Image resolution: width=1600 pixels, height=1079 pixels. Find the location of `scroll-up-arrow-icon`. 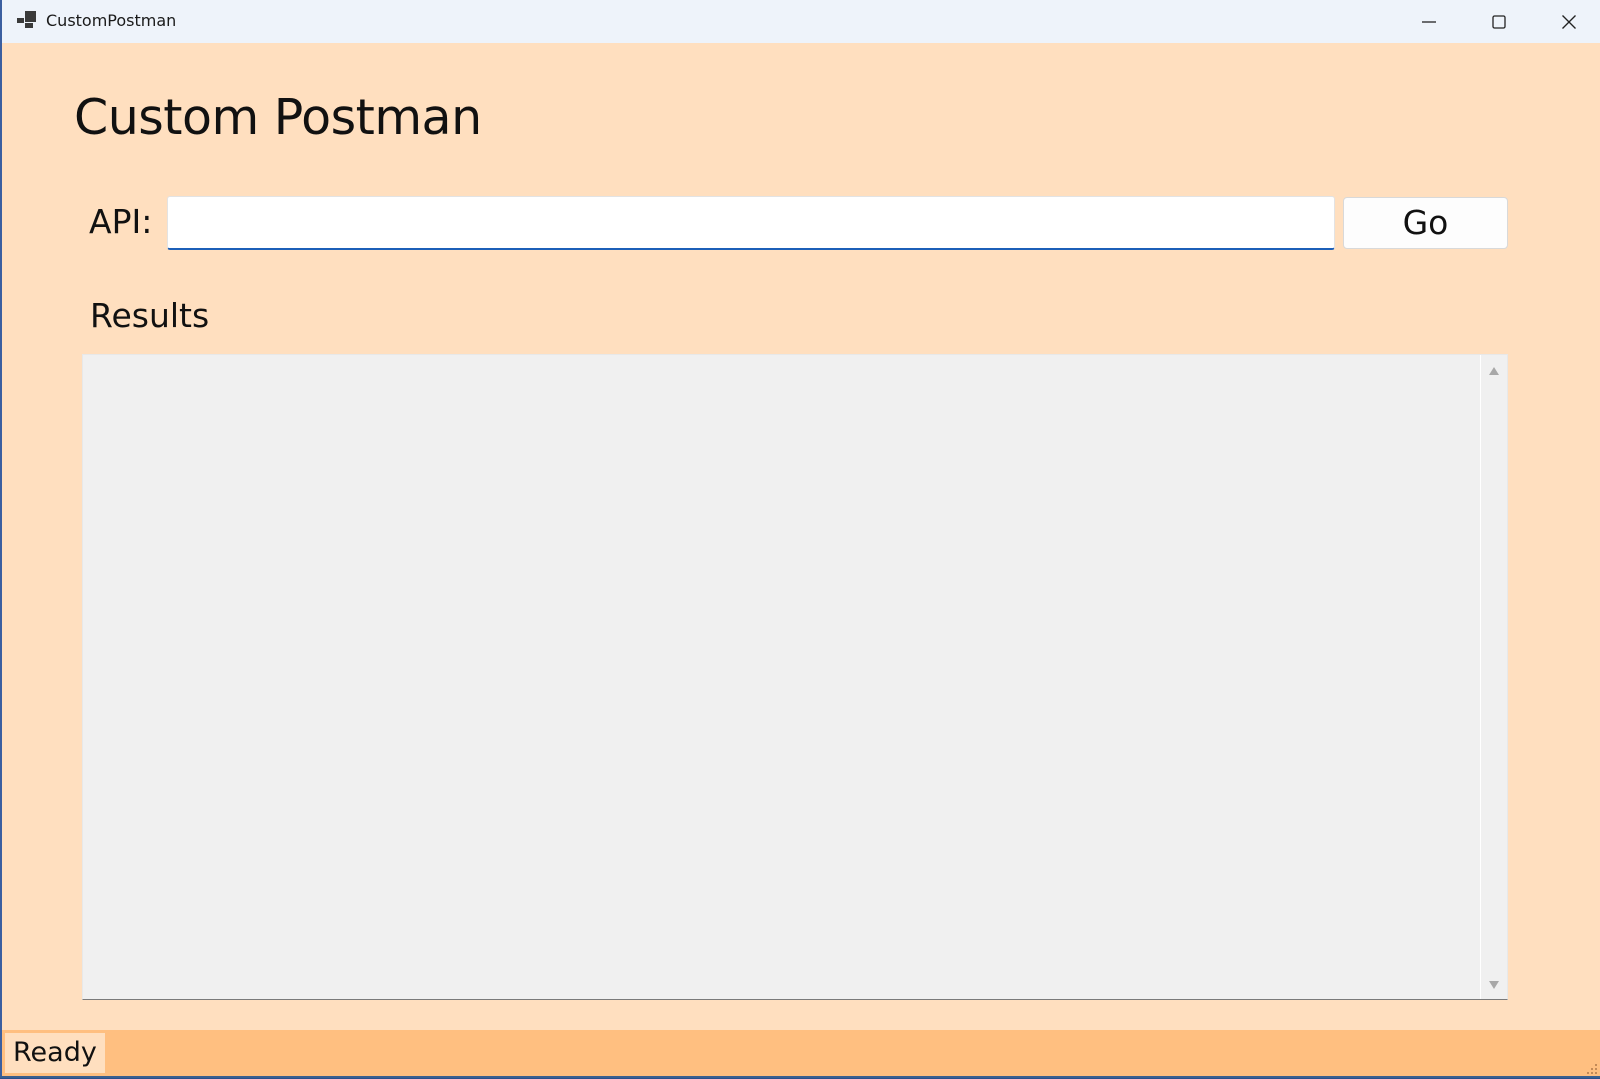

scroll-up-arrow-icon is located at coordinates (1494, 370).